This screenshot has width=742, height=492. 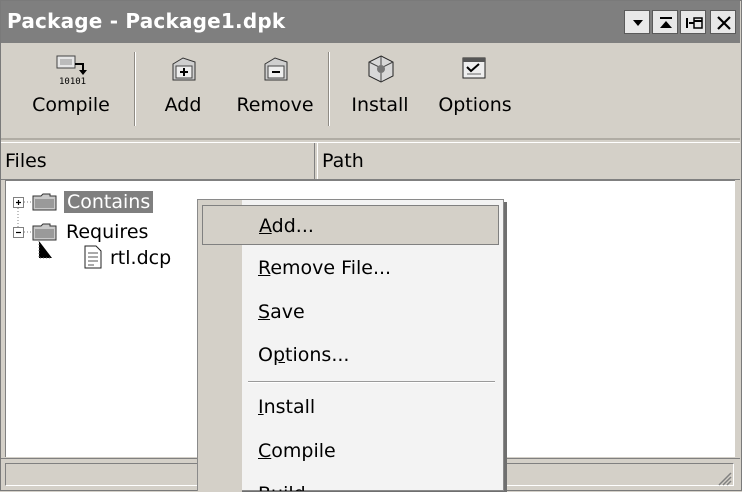 I want to click on minus-icon, so click(x=18, y=232).